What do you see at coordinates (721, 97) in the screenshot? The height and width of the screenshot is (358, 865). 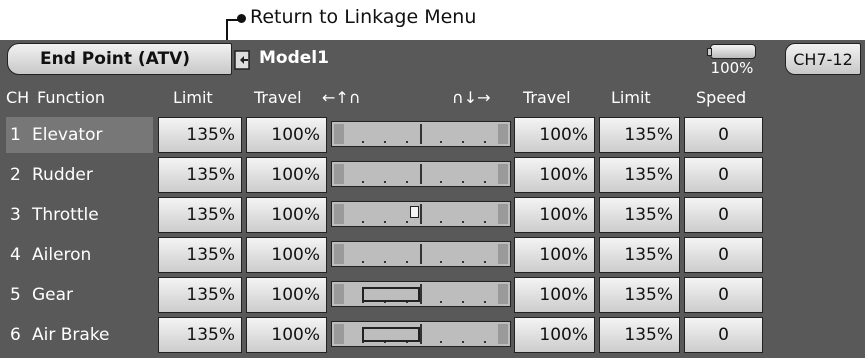 I see `header-speed: Speed` at bounding box center [721, 97].